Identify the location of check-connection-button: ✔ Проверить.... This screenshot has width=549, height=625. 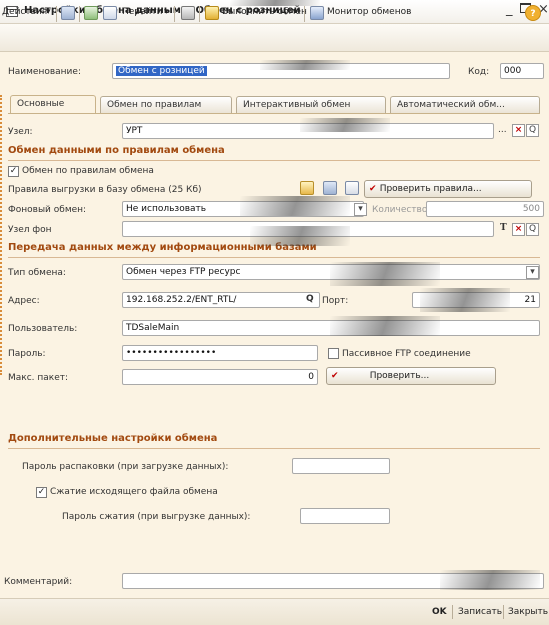
(411, 376).